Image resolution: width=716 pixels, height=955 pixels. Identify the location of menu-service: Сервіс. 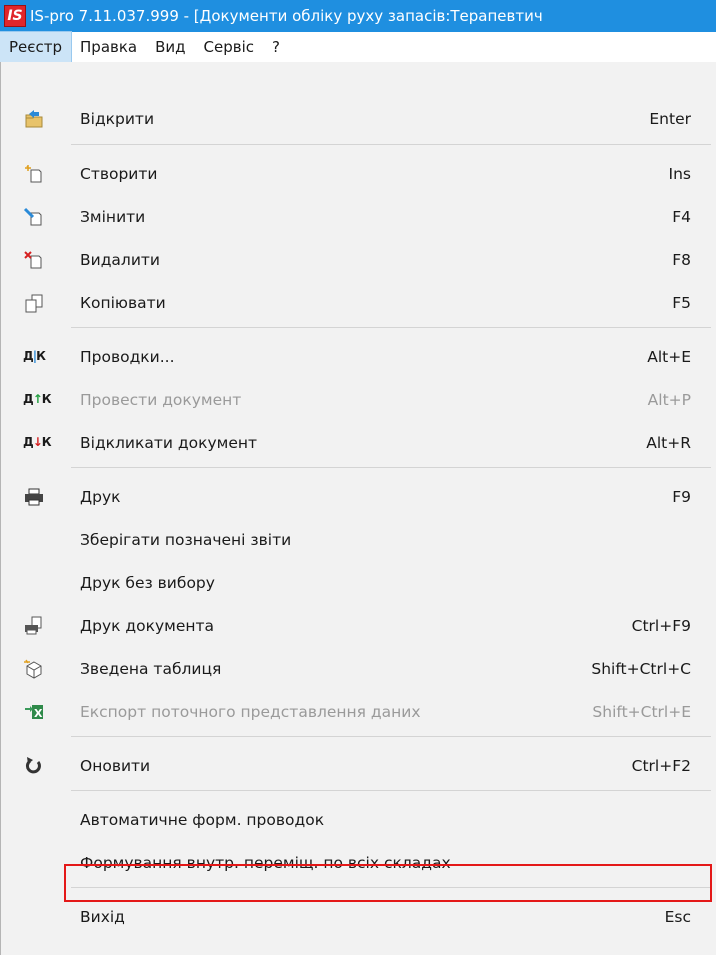
(229, 47).